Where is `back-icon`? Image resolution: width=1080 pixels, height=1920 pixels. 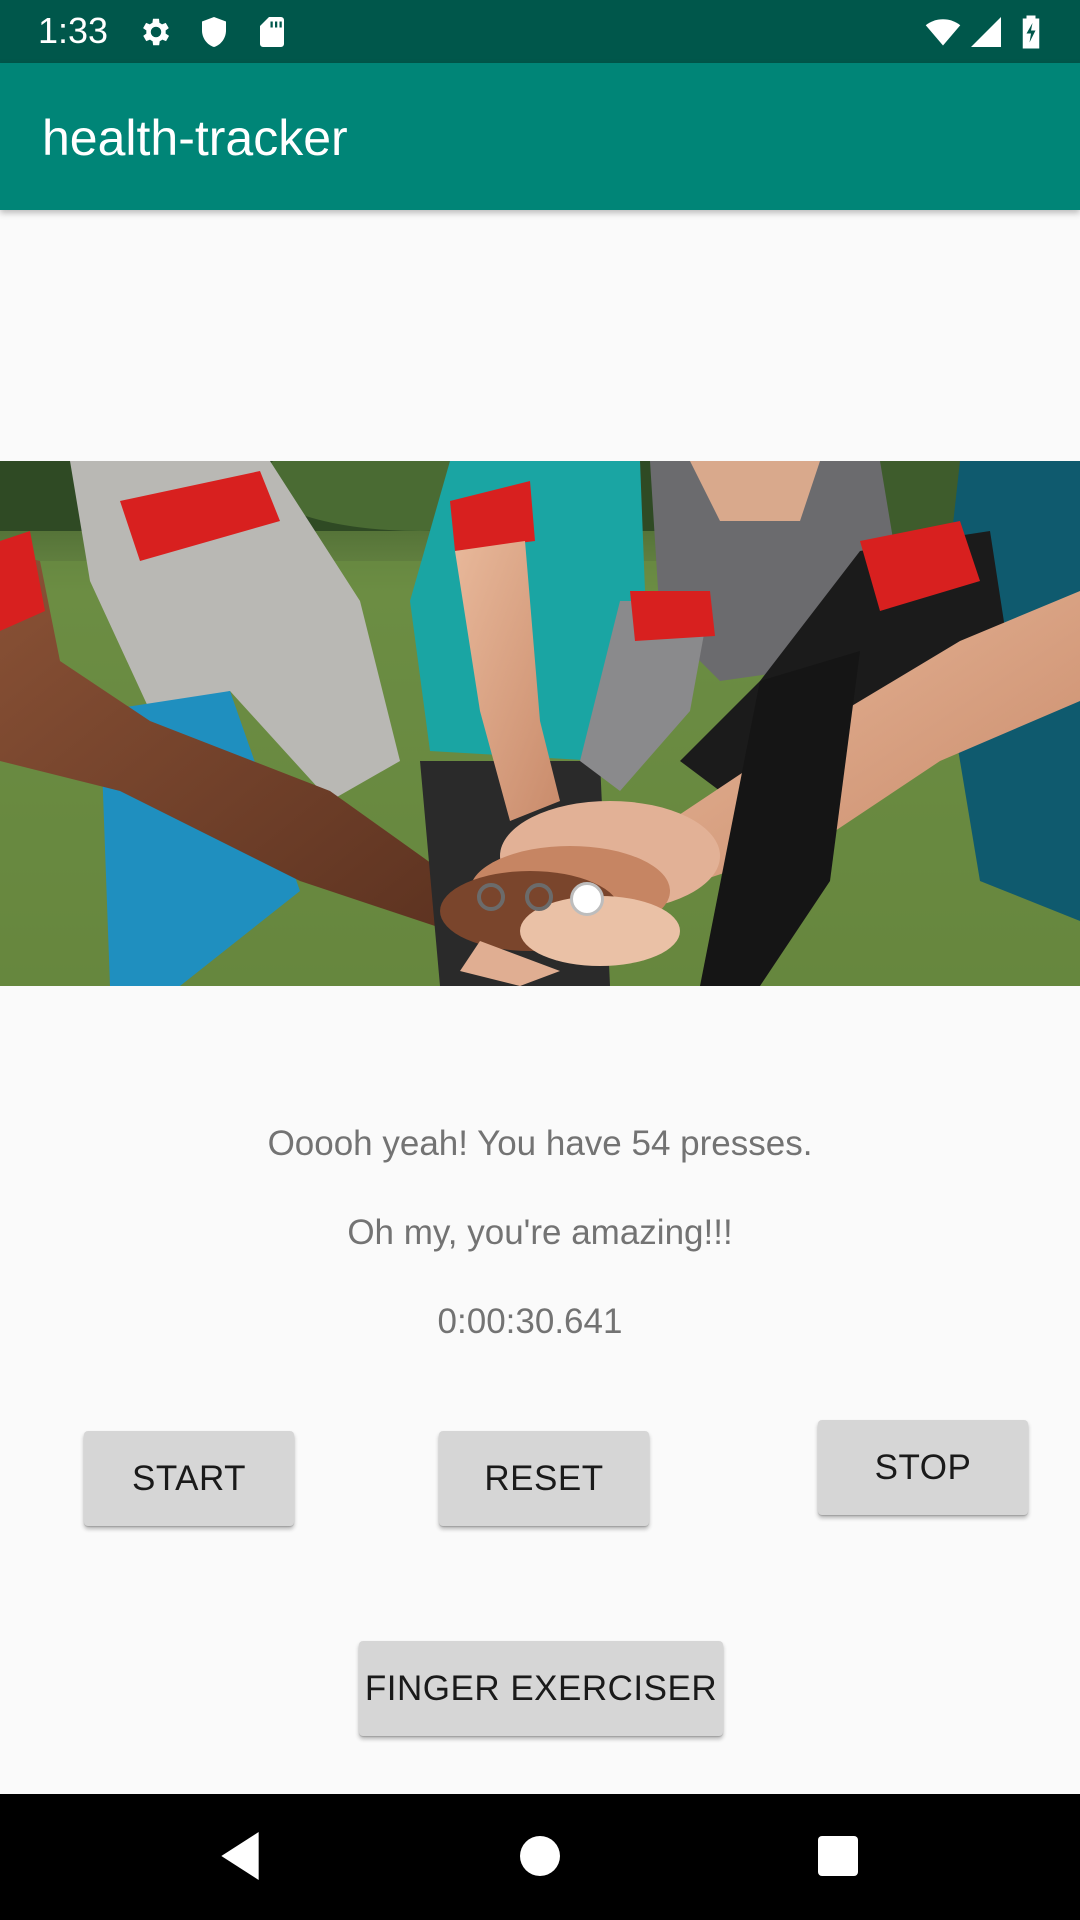
back-icon is located at coordinates (240, 1856).